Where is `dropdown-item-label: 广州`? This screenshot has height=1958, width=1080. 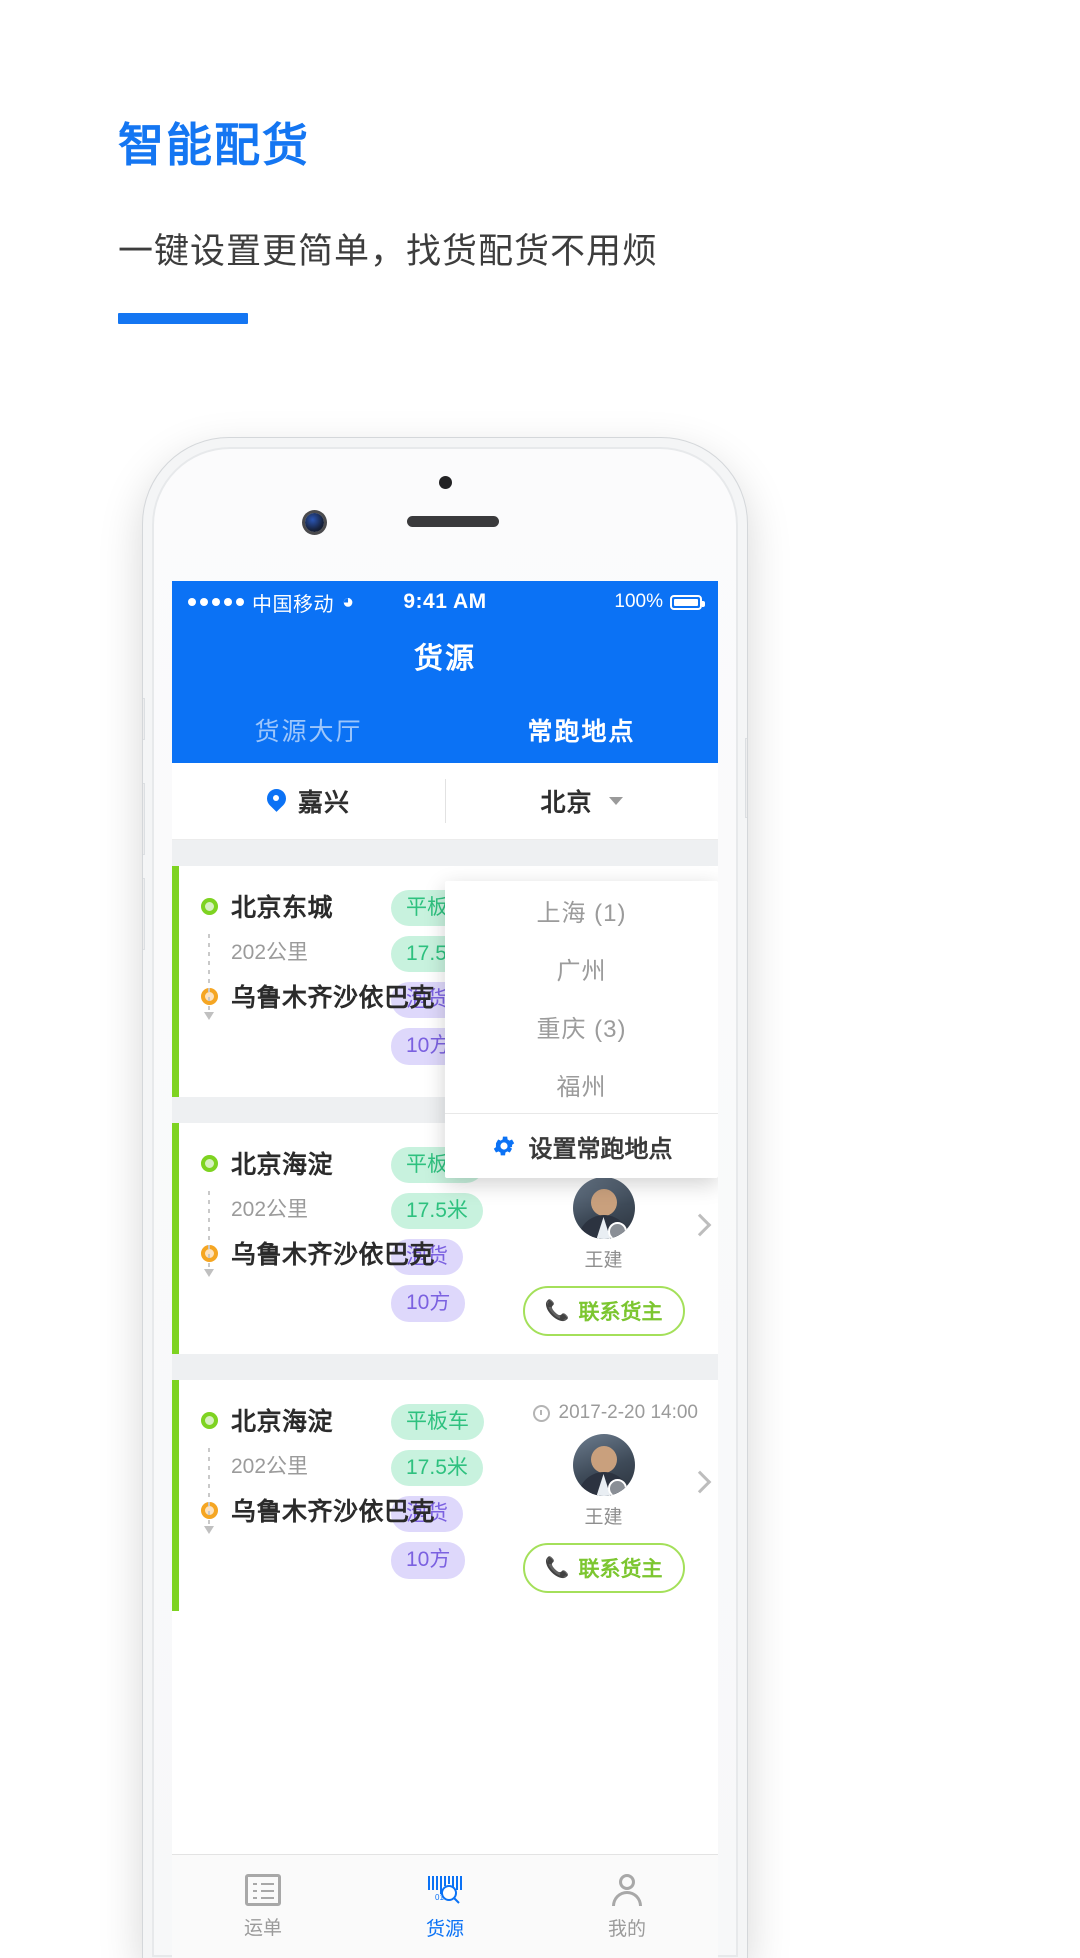 dropdown-item-label: 广州 is located at coordinates (581, 971).